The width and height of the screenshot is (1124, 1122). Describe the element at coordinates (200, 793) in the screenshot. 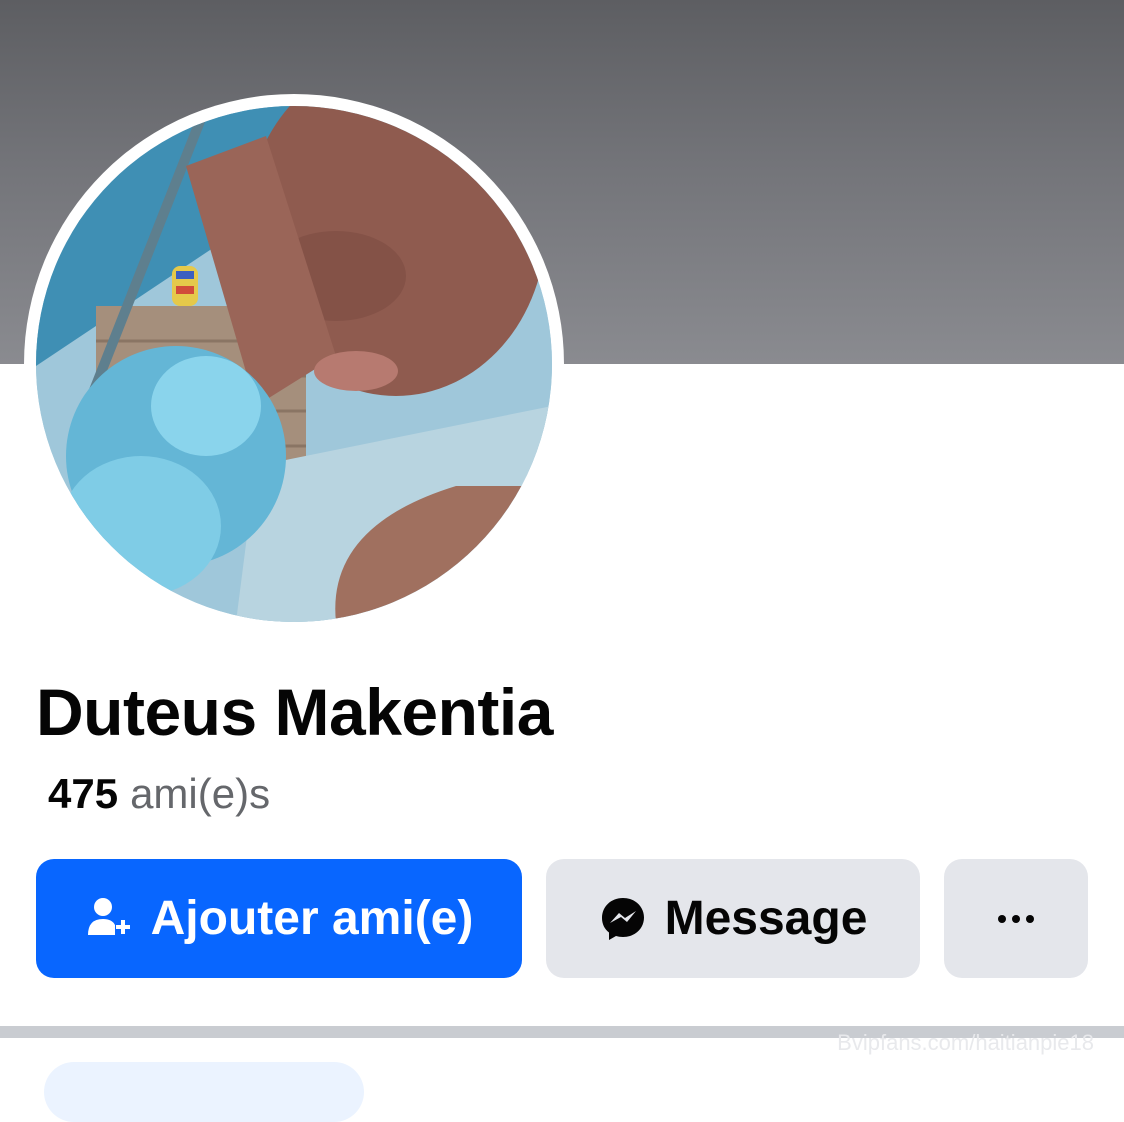

I see `friends-count-label: ami(e)s` at that location.